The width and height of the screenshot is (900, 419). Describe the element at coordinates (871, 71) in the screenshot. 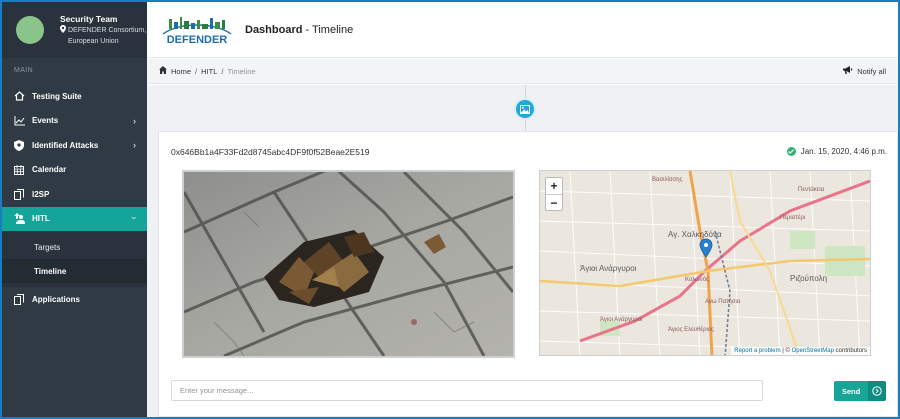

I see `notify-all-label: Notify all` at that location.